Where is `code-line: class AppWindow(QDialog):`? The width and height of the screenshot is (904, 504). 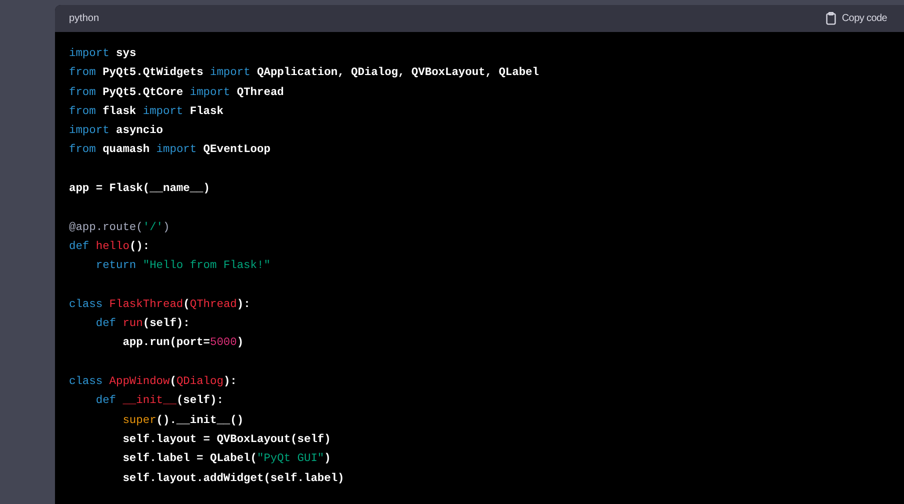 code-line: class AppWindow(QDialog): is located at coordinates (153, 382).